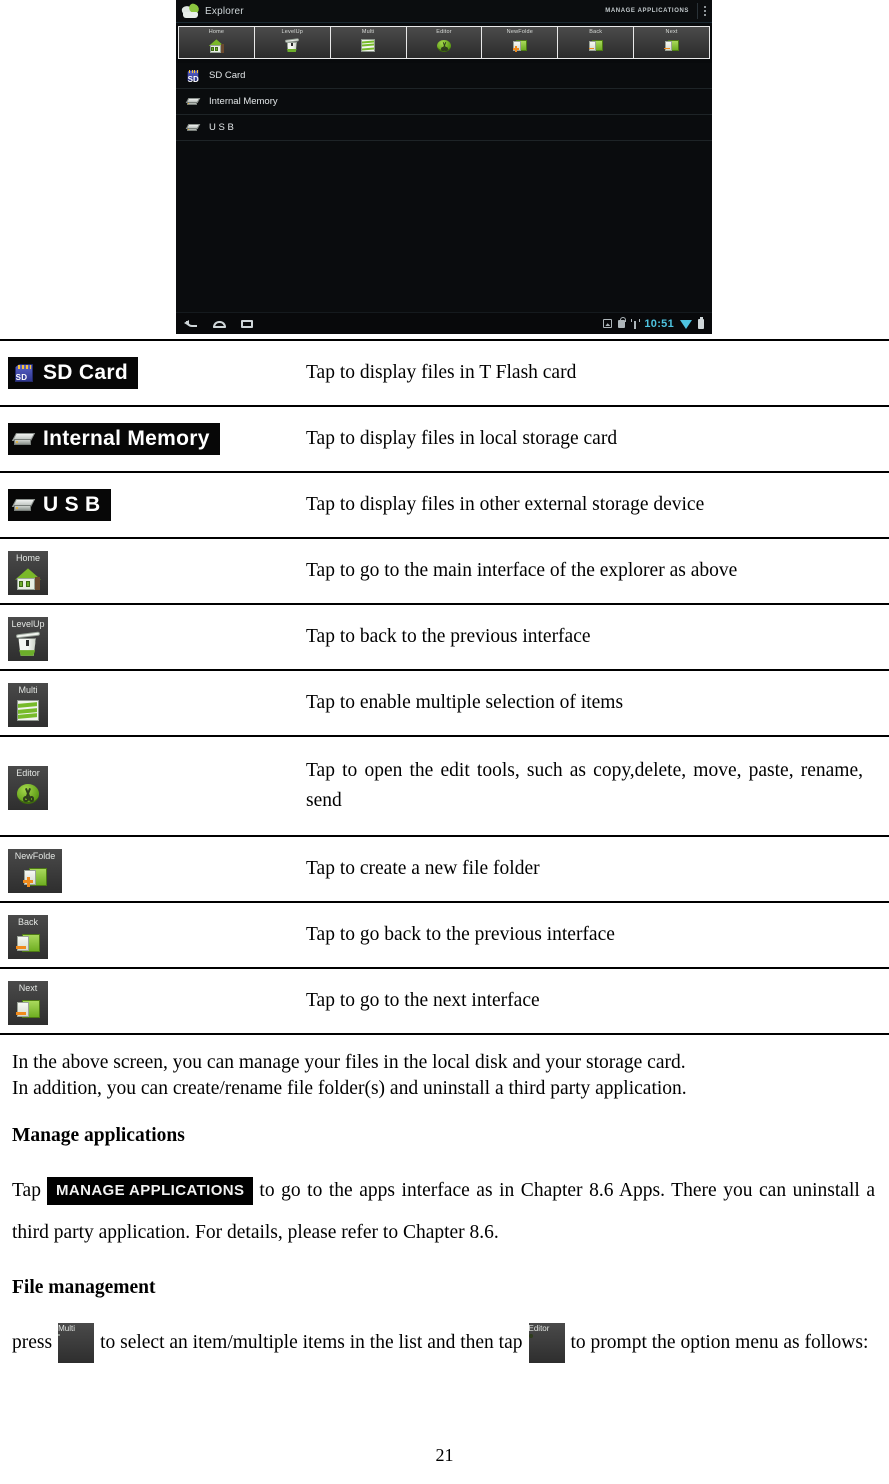  I want to click on storage-list-item-label: SD Card, so click(227, 75).